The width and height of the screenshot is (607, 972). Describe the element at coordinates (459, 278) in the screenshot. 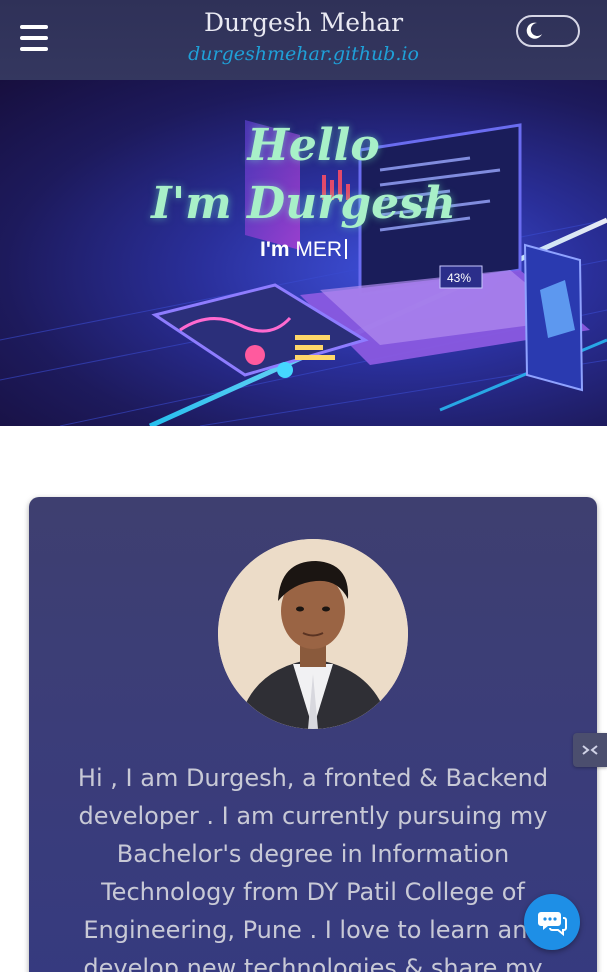

I see `percent-badge: 43%` at that location.